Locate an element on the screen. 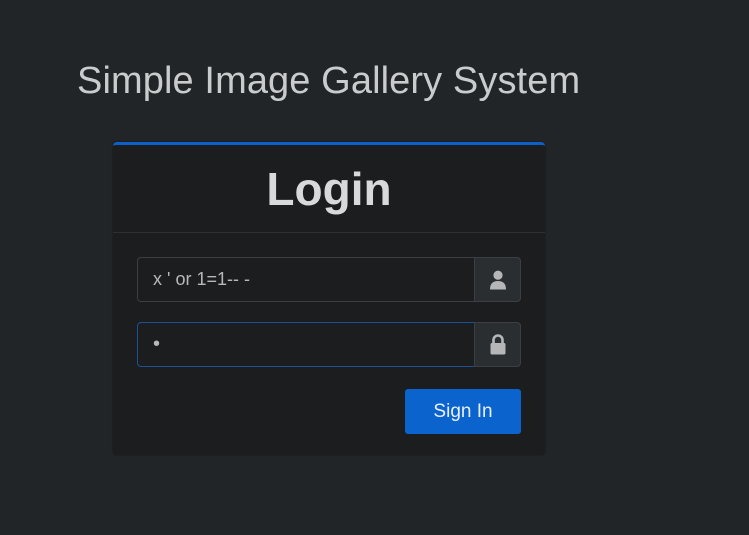 The image size is (749, 535). user-icon is located at coordinates (497, 279).